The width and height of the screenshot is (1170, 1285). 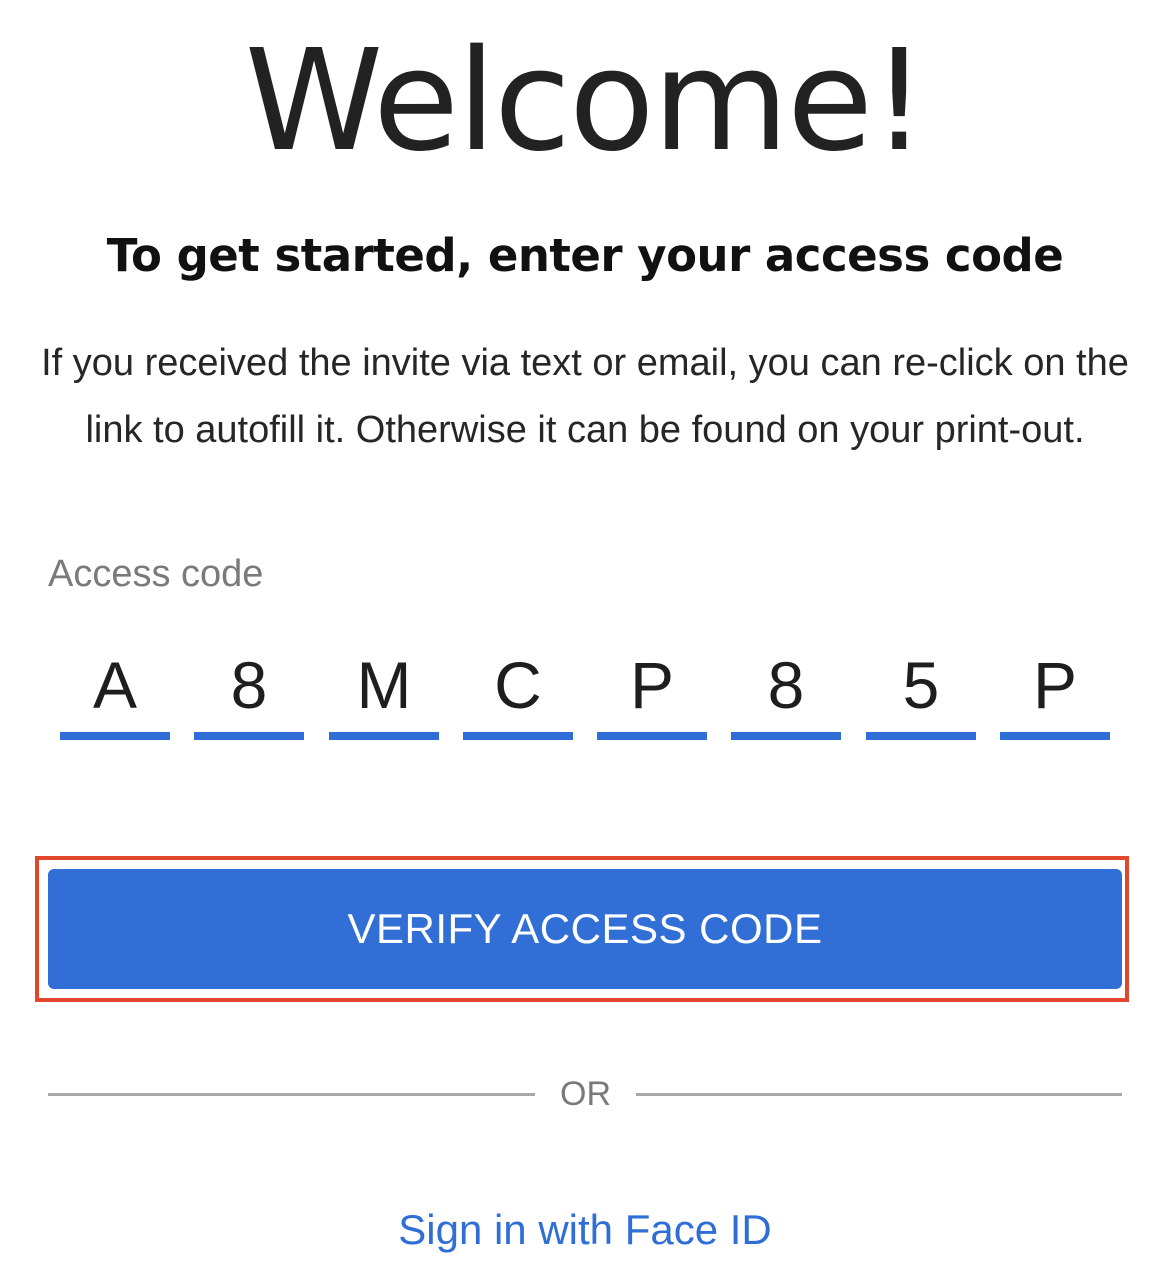 I want to click on divider-line-left, so click(x=291, y=1094).